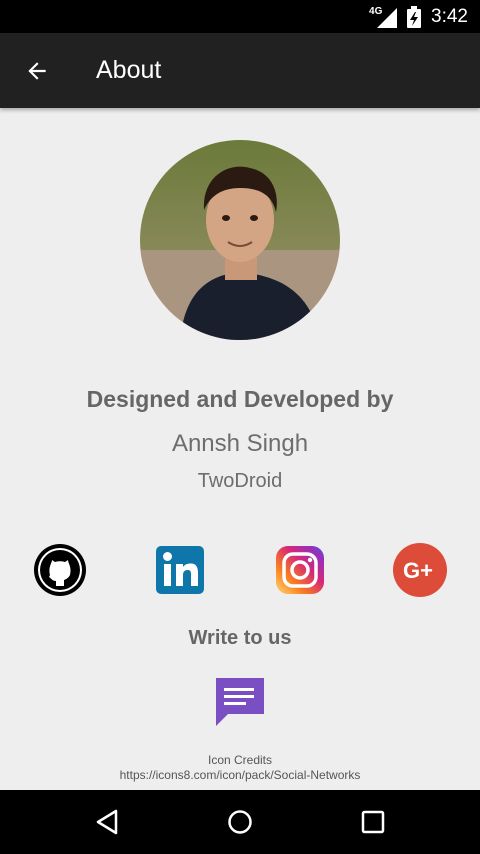 The width and height of the screenshot is (480, 854). I want to click on instagram-icon, so click(300, 570).